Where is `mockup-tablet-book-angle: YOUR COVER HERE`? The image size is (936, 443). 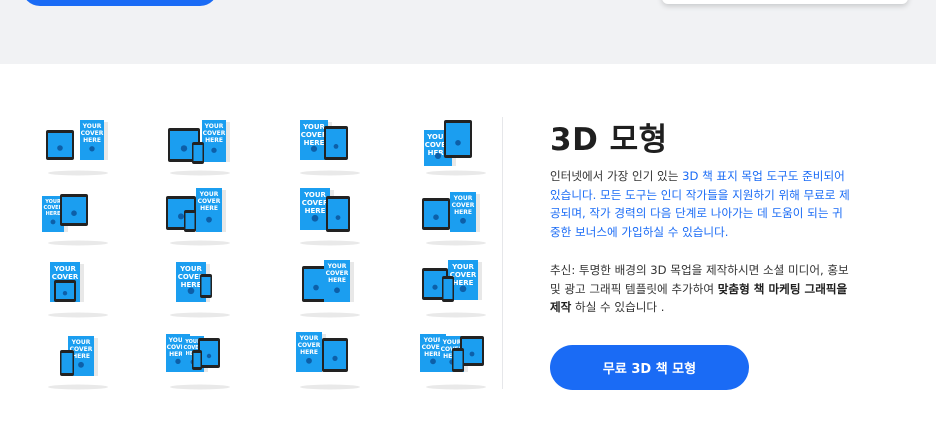 mockup-tablet-book-angle: YOUR COVER HERE is located at coordinates (85, 217).